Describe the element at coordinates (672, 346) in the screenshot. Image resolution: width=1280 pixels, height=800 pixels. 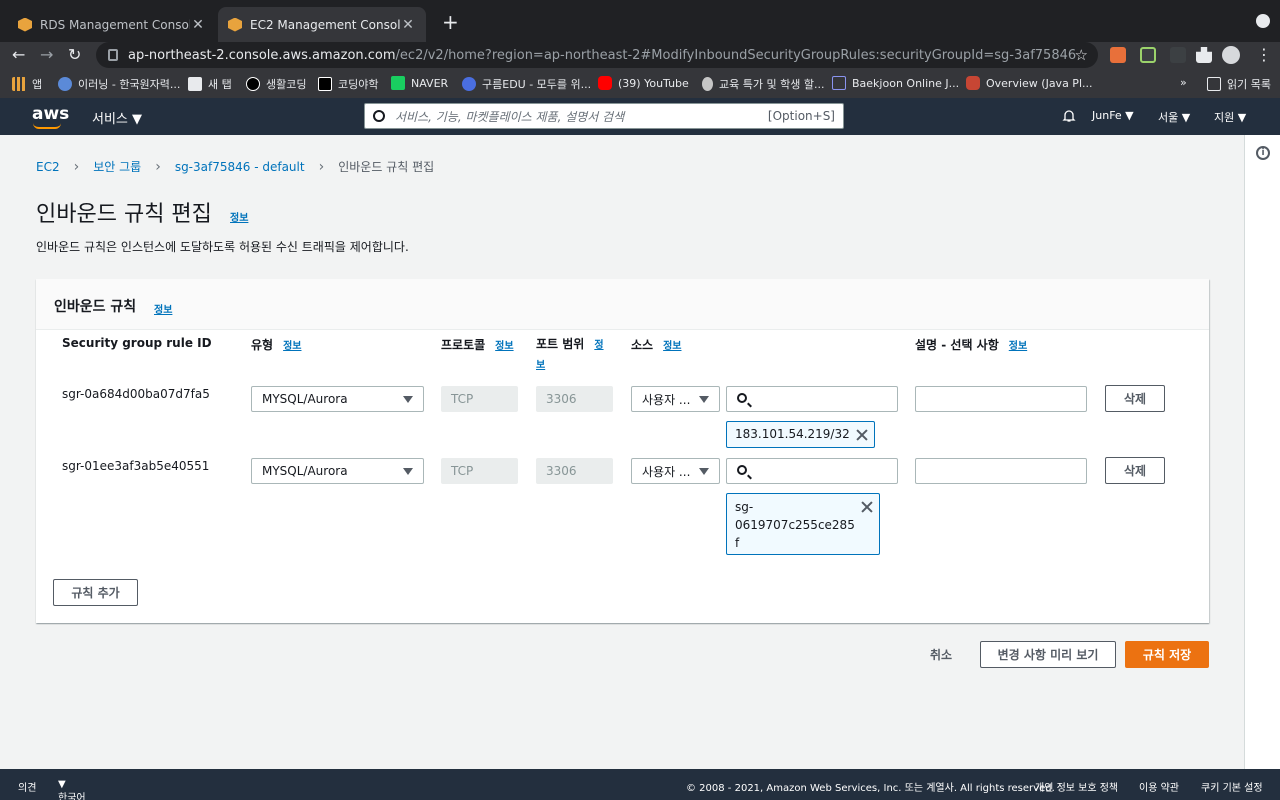
I see `source-info-link: 정보` at that location.